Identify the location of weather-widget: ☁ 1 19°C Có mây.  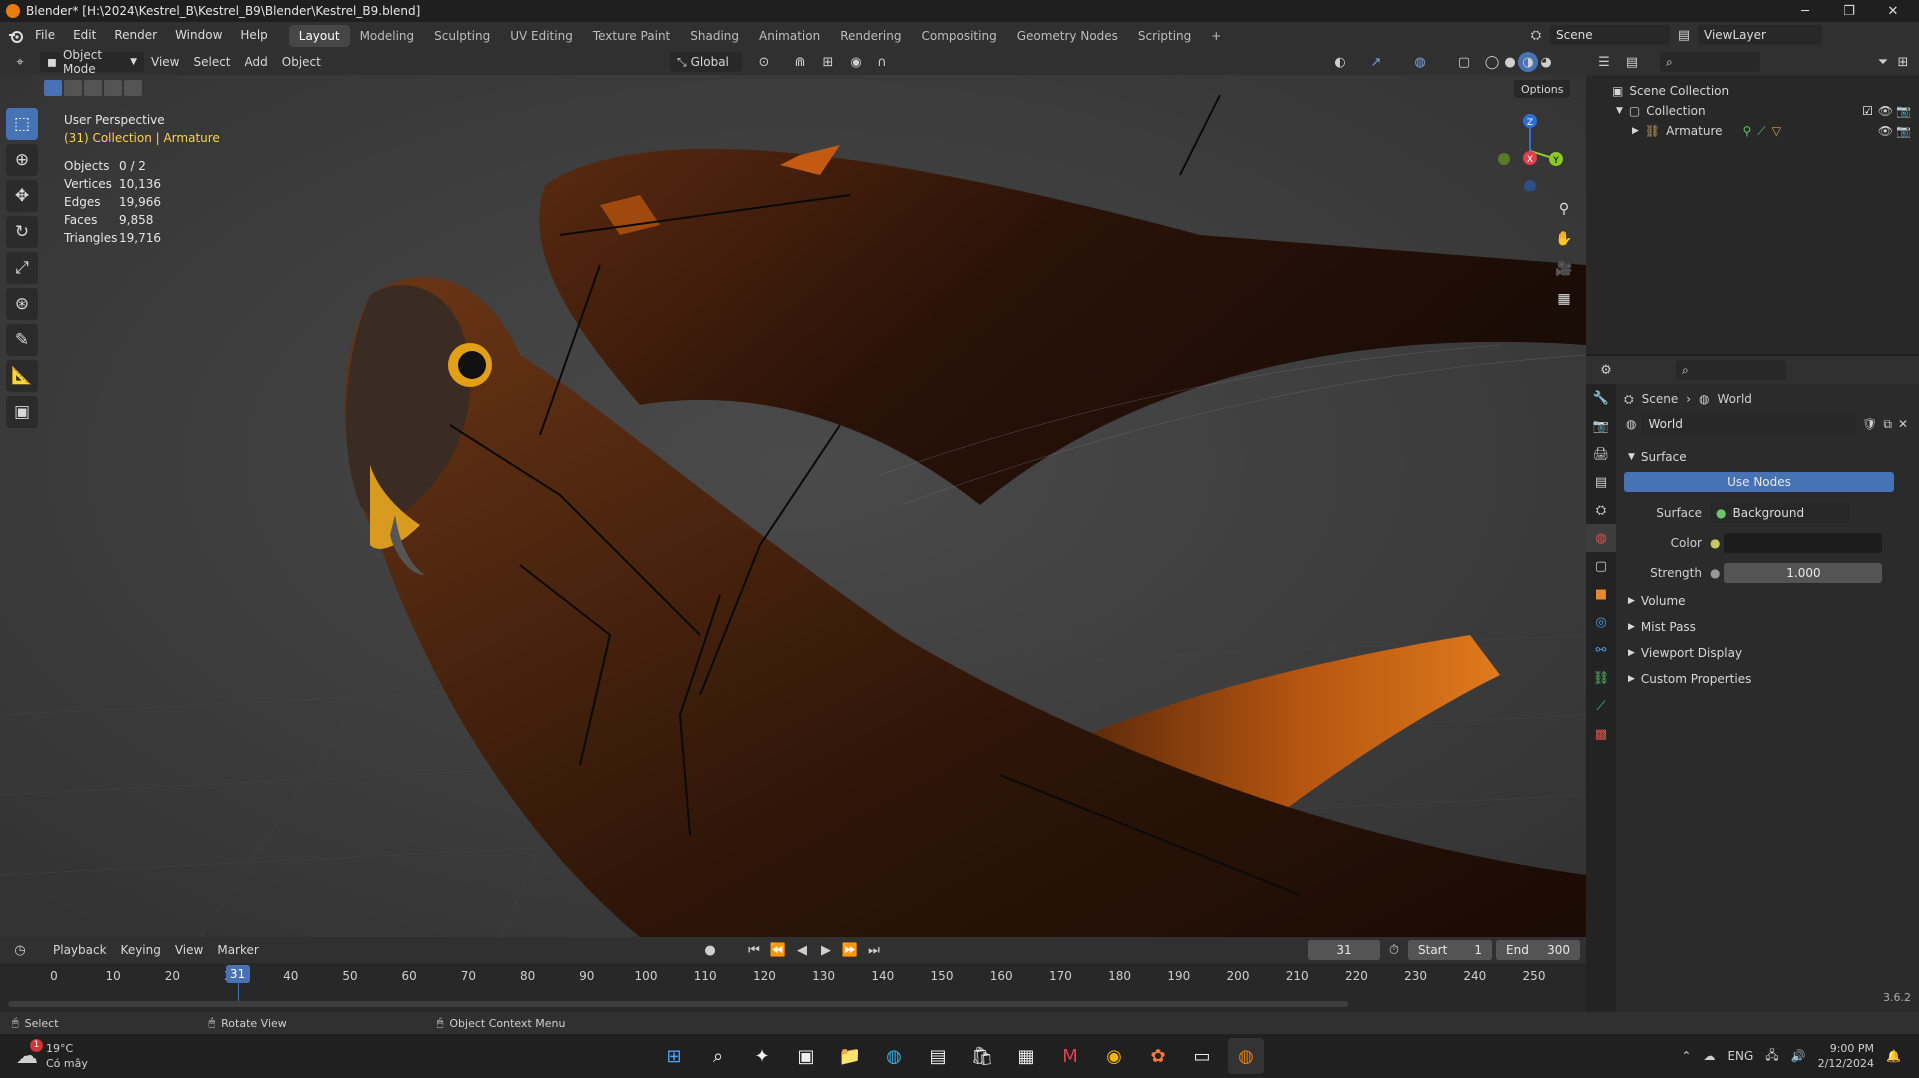
(52, 1055).